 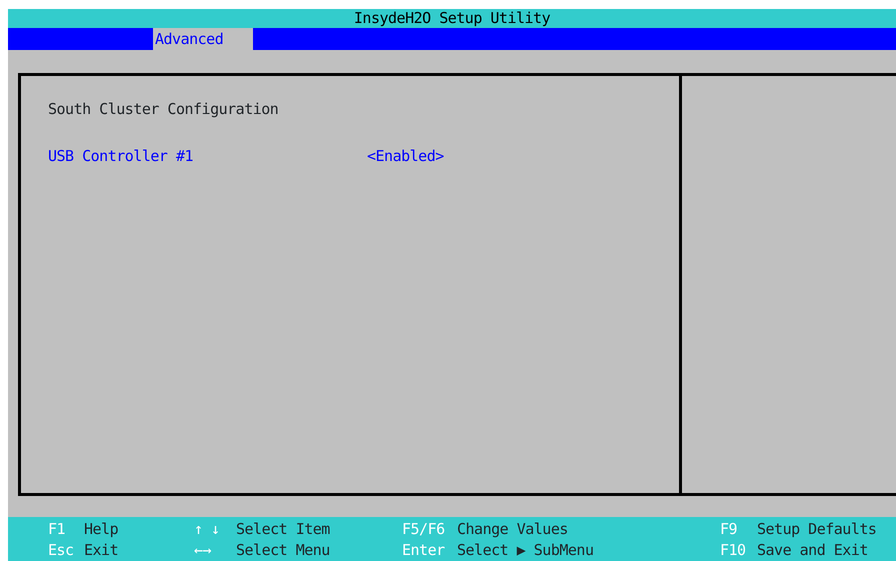 What do you see at coordinates (61, 550) in the screenshot?
I see `key-label: Esc` at bounding box center [61, 550].